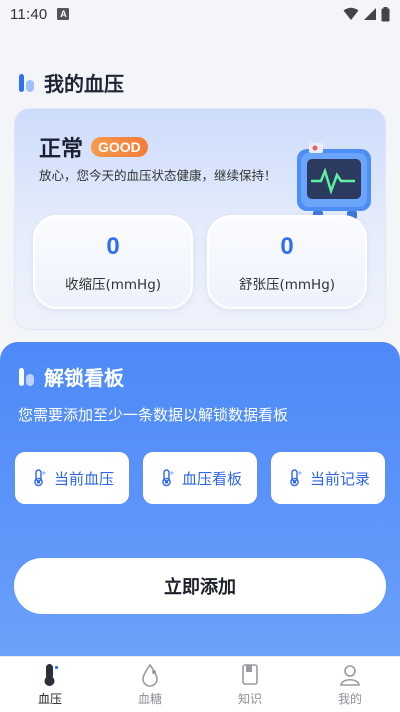 The width and height of the screenshot is (400, 712). Describe the element at coordinates (158, 175) in the screenshot. I see `status-description: 放心，您今天的血压状态健康，继续保持！` at that location.